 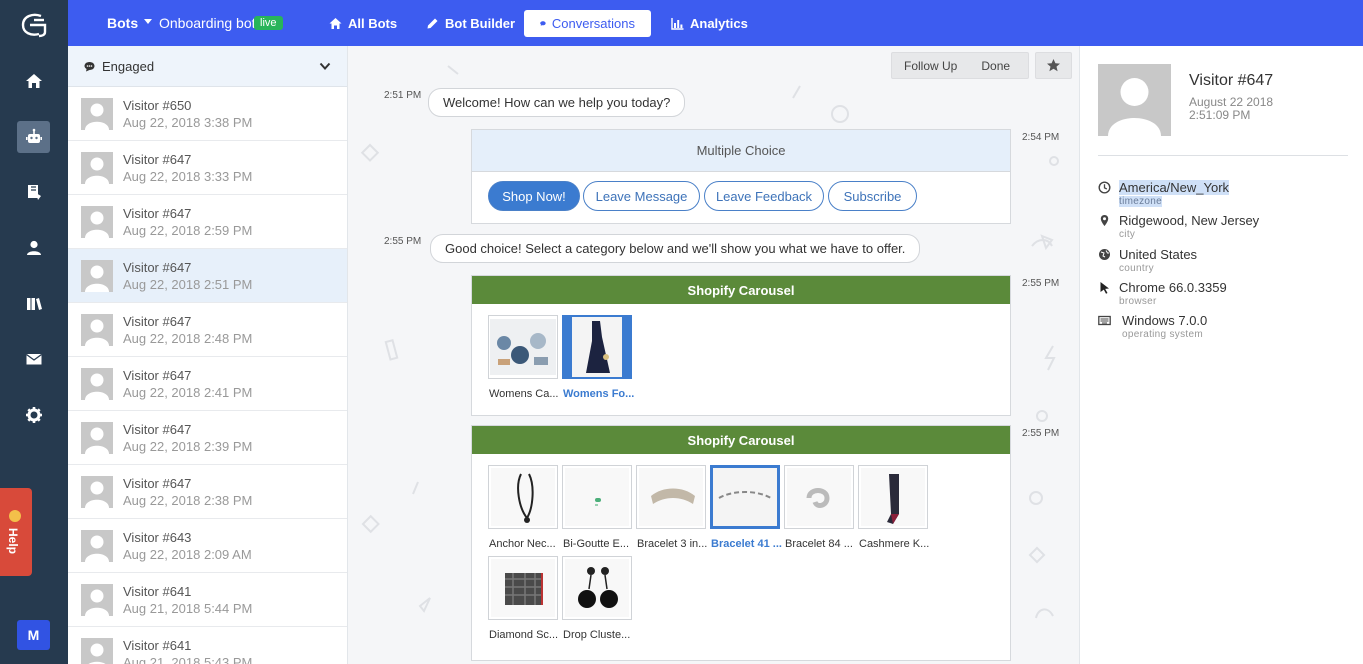 I want to click on card-title: Shopify Carousel, so click(x=741, y=290).